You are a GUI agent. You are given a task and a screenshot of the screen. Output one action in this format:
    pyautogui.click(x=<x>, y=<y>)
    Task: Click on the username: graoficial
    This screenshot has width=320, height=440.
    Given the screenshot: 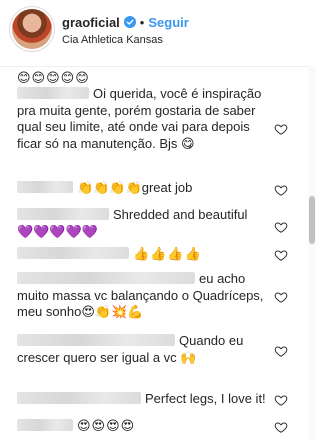 What is the action you would take?
    pyautogui.click(x=91, y=22)
    